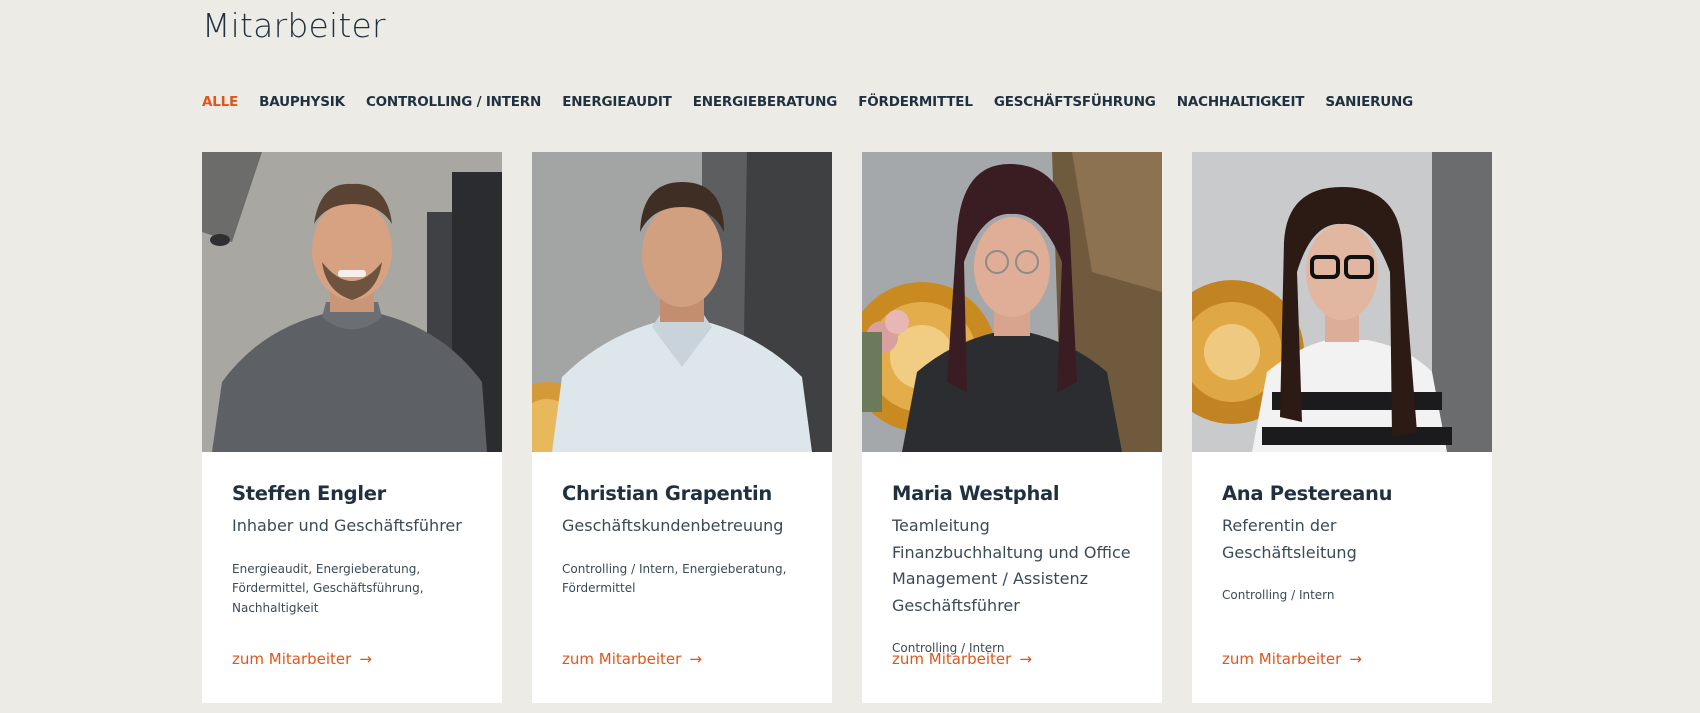 This screenshot has height=713, width=1700. Describe the element at coordinates (302, 102) in the screenshot. I see `filter-bauphysik: BAUPHYSIK` at that location.